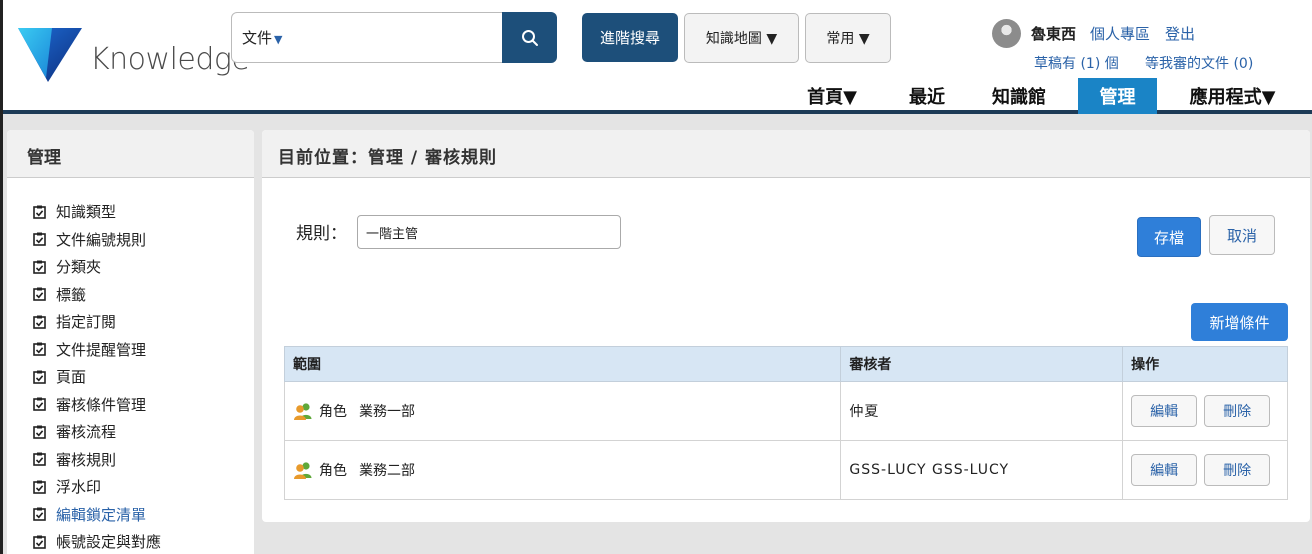 The width and height of the screenshot is (1312, 554). I want to click on knowledge-logo: Knowledge, so click(134, 58).